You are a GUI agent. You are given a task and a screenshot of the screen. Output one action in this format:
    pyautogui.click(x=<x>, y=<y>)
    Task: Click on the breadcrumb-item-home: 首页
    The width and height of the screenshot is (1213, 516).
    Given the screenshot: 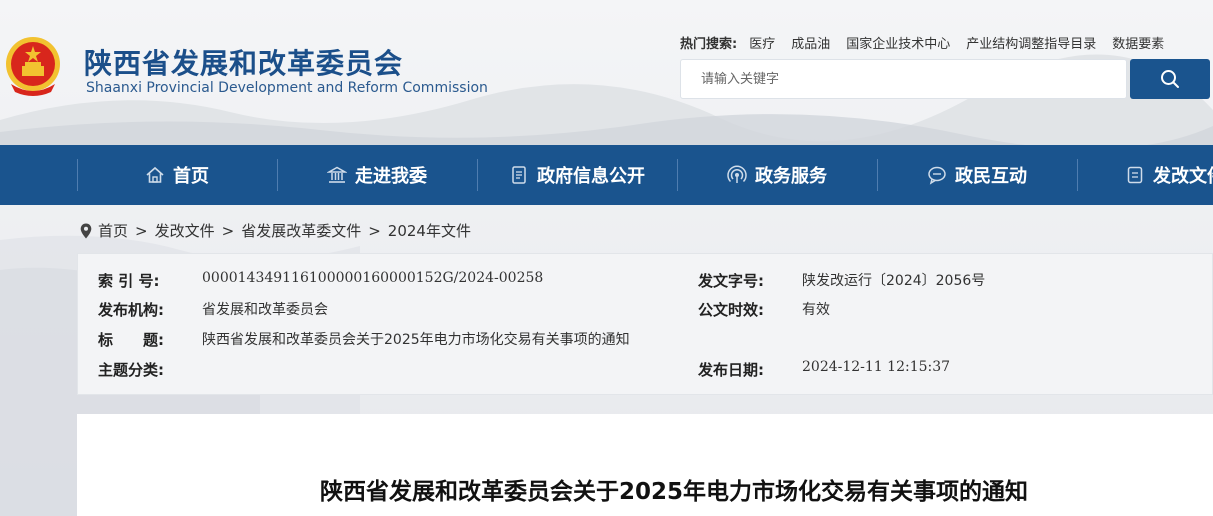 What is the action you would take?
    pyautogui.click(x=113, y=230)
    